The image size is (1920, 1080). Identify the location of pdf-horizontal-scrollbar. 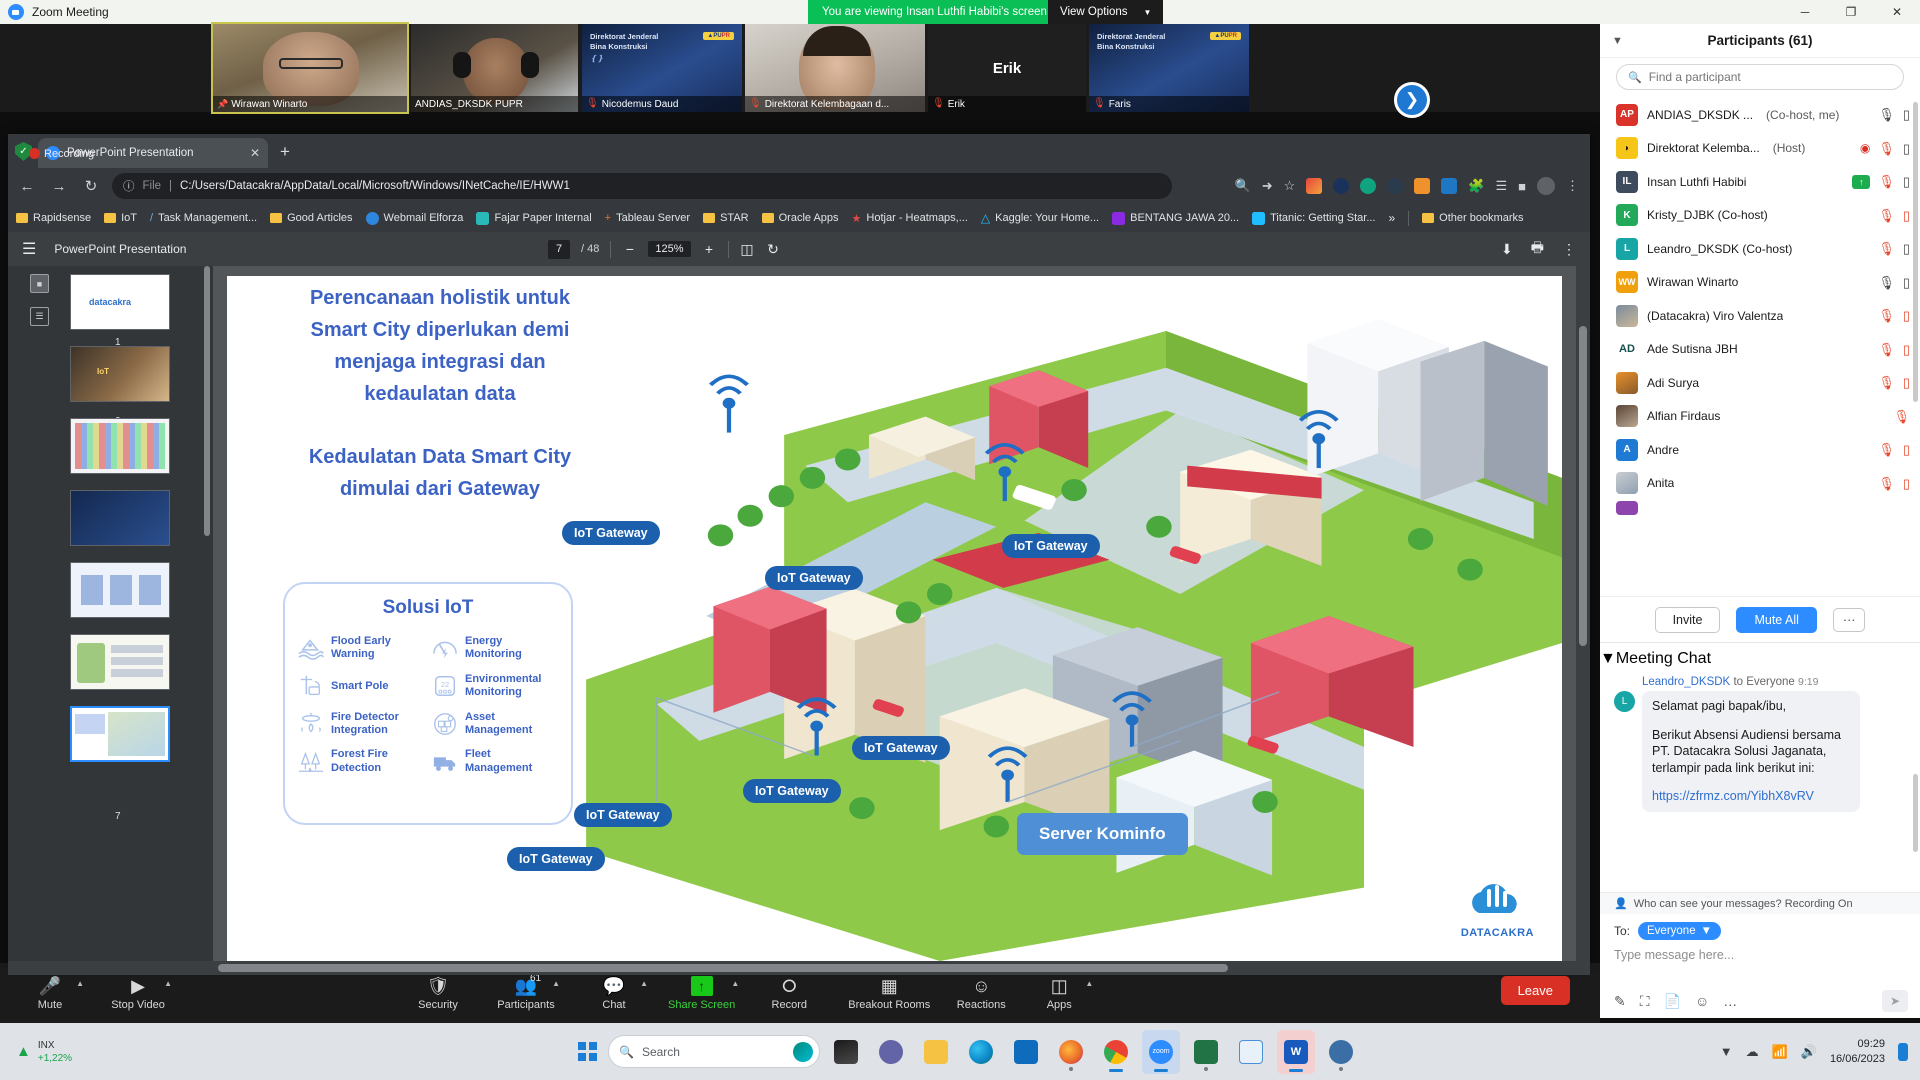
(799, 968).